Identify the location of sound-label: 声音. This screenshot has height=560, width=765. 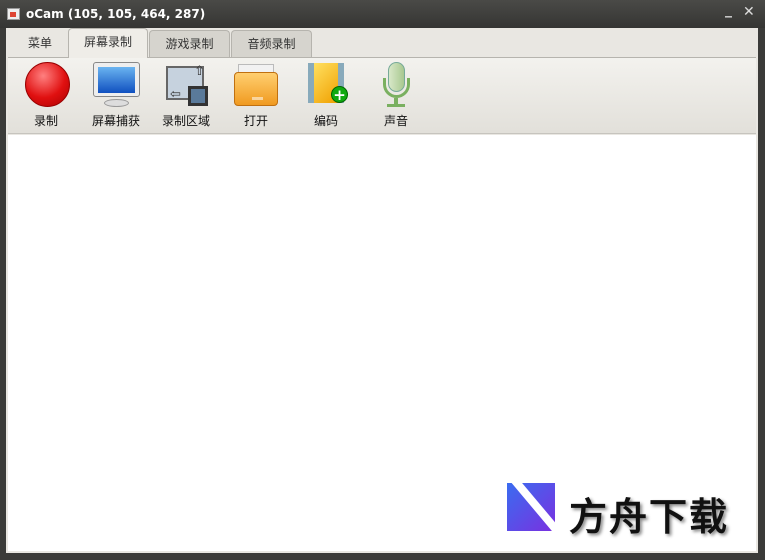
(395, 121).